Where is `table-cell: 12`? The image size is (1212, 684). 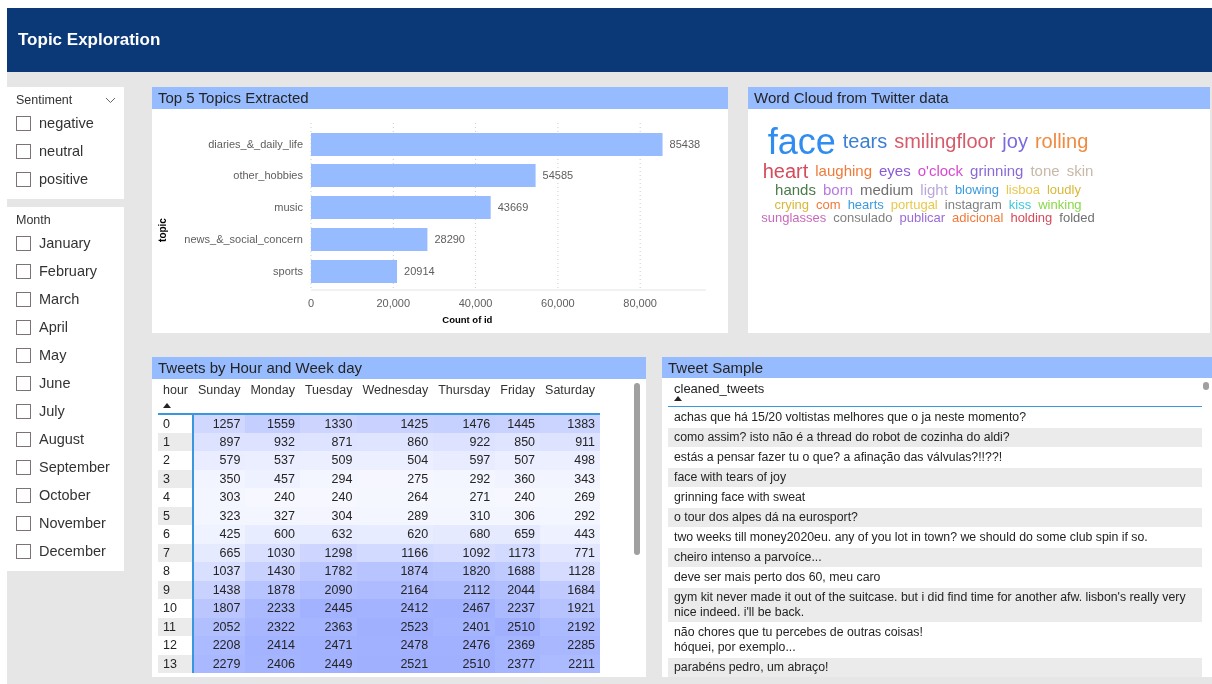
table-cell: 12 is located at coordinates (176, 645).